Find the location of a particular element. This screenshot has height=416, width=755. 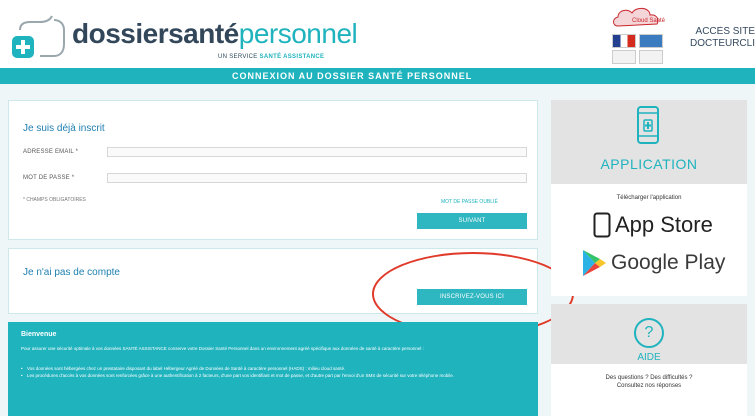

partner-logos: Cloud Santé is located at coordinates (640, 35).